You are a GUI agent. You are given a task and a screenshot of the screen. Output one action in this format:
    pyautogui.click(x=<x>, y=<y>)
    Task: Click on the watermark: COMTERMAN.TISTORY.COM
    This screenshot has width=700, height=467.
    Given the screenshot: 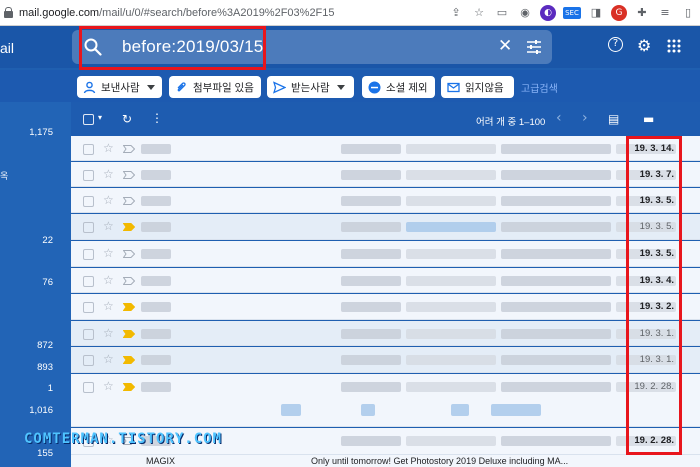 What is the action you would take?
    pyautogui.click(x=123, y=439)
    